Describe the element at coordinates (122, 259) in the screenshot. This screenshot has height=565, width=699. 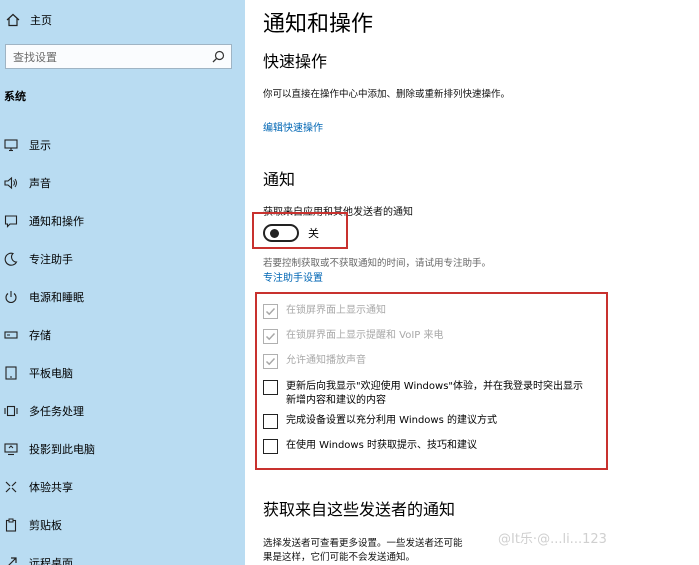
I see `sidebar-item-focus-assist: 专注助手` at that location.